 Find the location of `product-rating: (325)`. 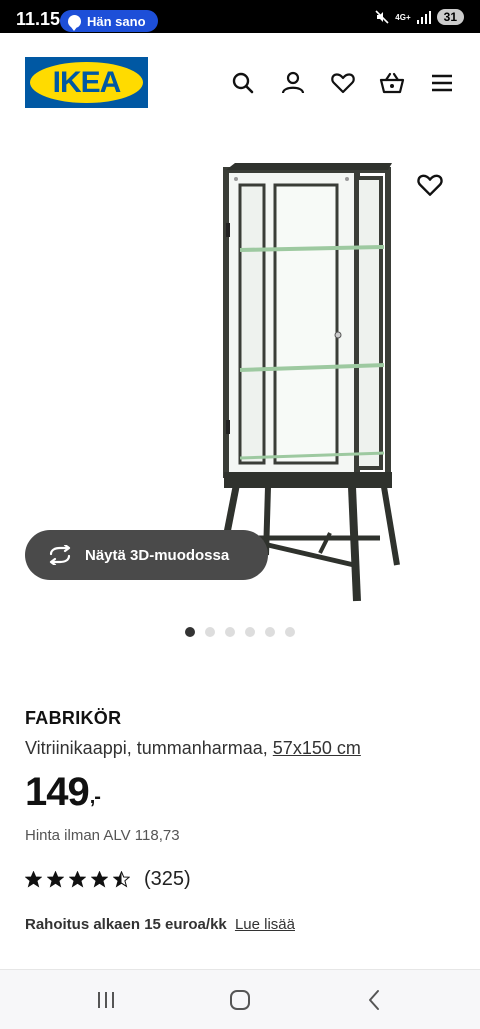

product-rating: (325) is located at coordinates (108, 879).